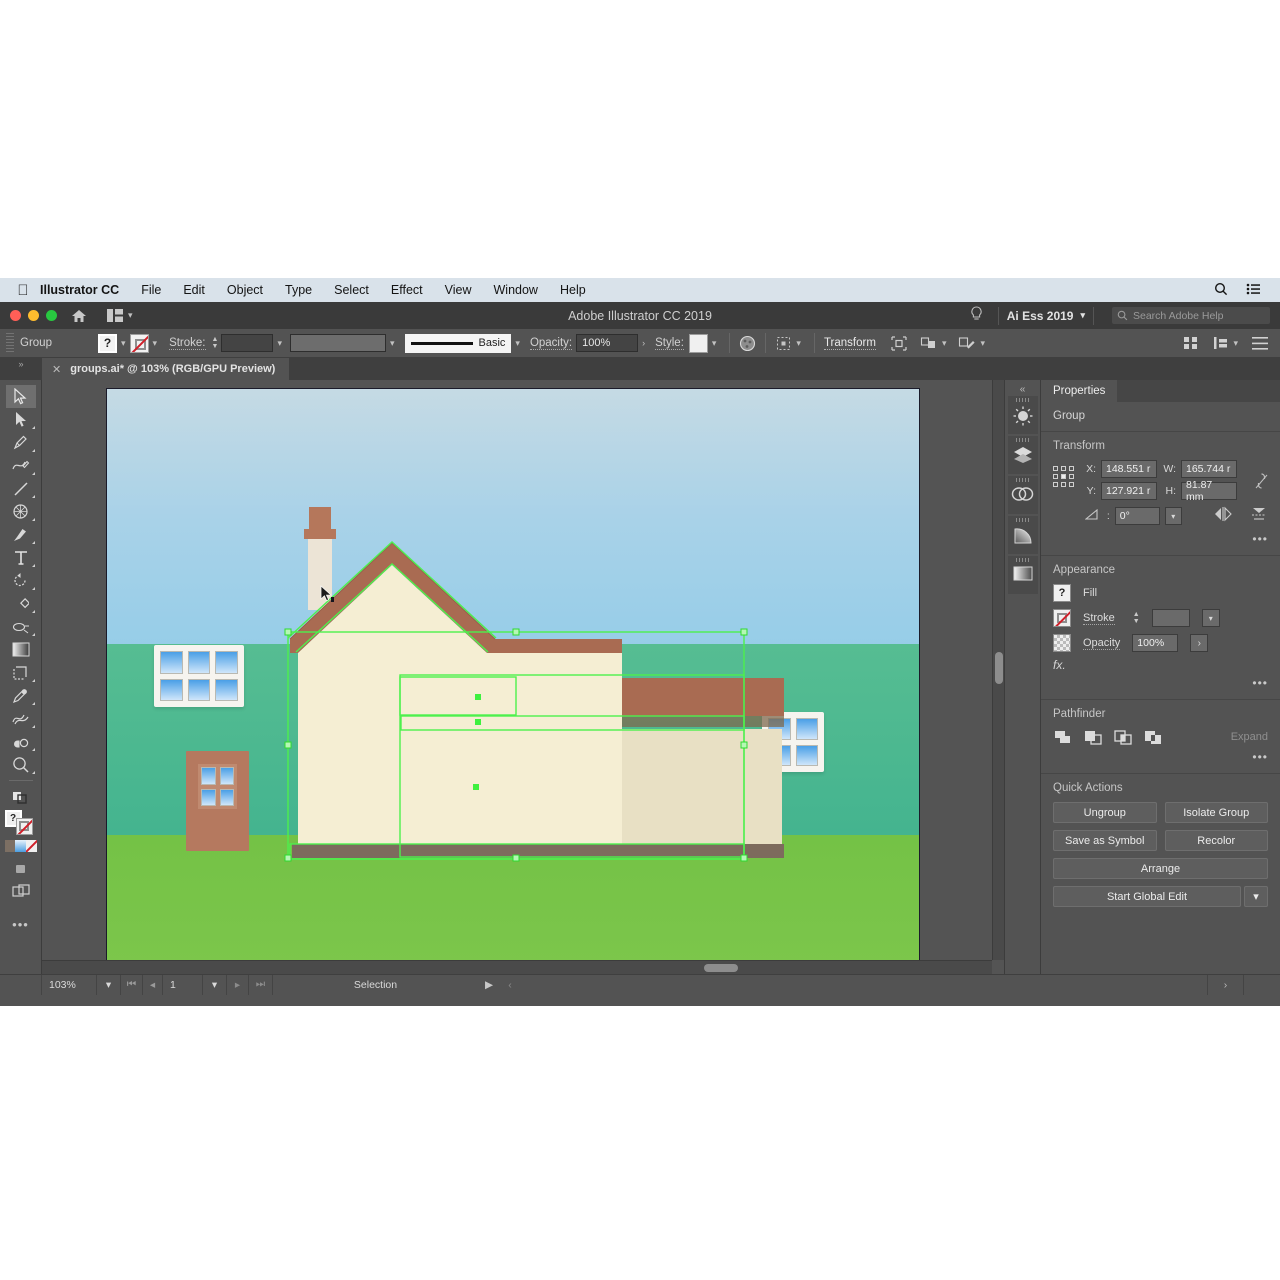  I want to click on artboard-number-input: 1, so click(183, 984).